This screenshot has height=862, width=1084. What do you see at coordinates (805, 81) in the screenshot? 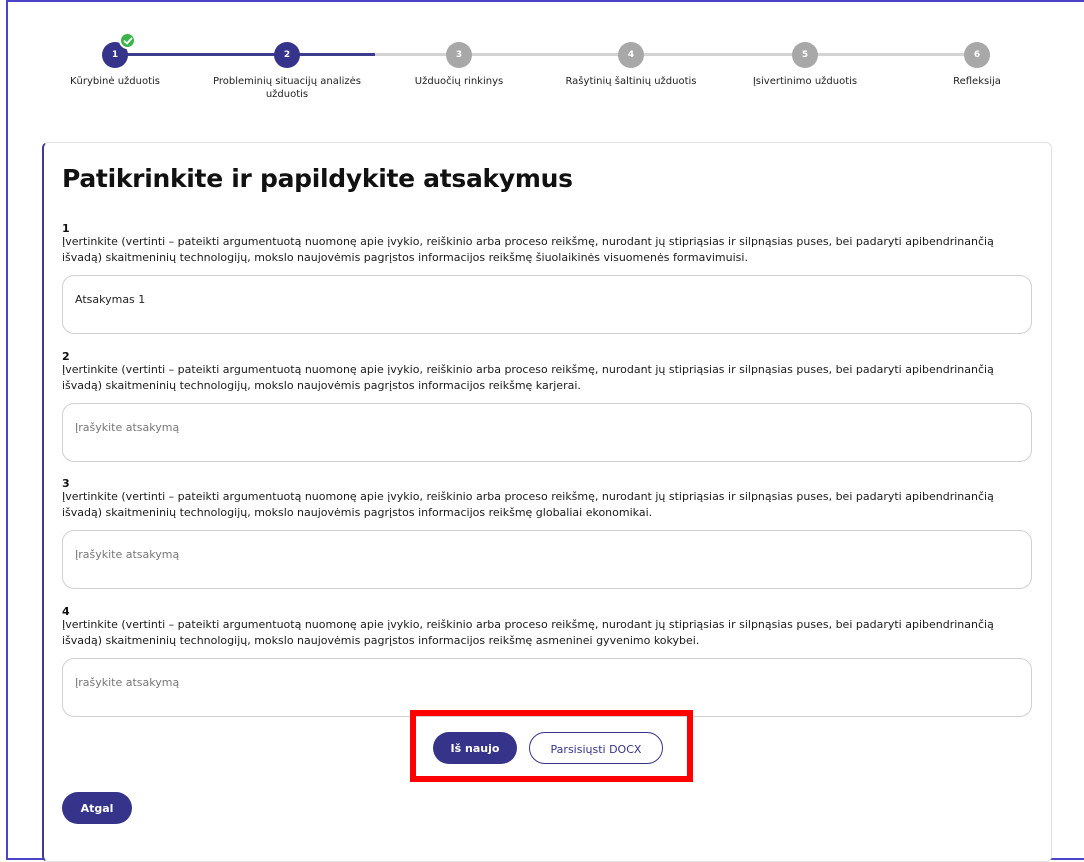
I see `step-5-label: Įsivertinimo užduotis` at bounding box center [805, 81].